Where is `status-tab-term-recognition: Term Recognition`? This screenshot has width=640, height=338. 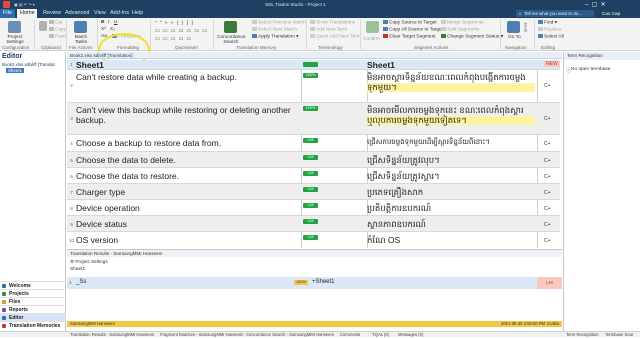
status-tab-term-recognition: Term Recognition is located at coordinates (582, 335).